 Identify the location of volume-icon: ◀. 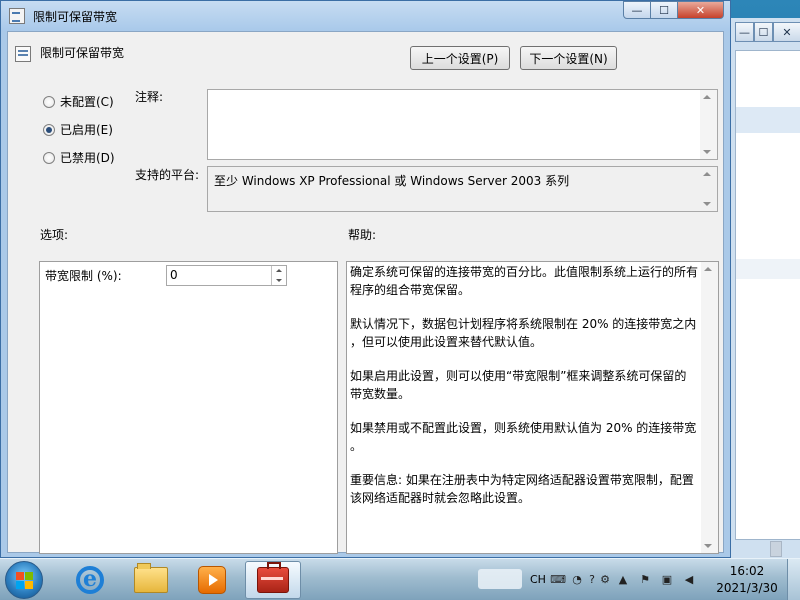
(689, 579).